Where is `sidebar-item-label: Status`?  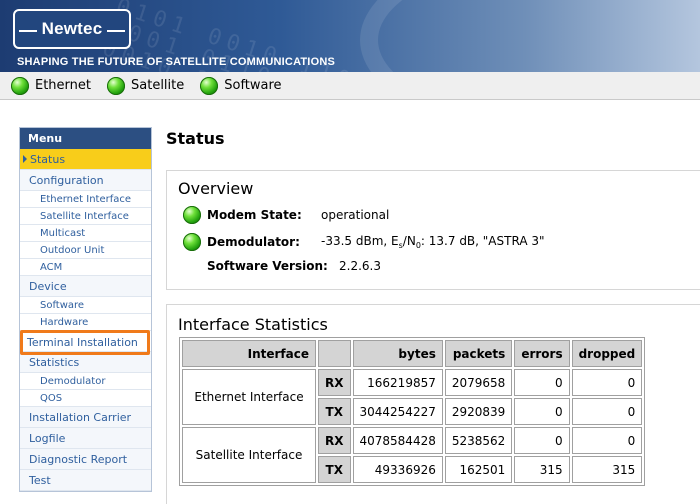 sidebar-item-label: Status is located at coordinates (48, 159).